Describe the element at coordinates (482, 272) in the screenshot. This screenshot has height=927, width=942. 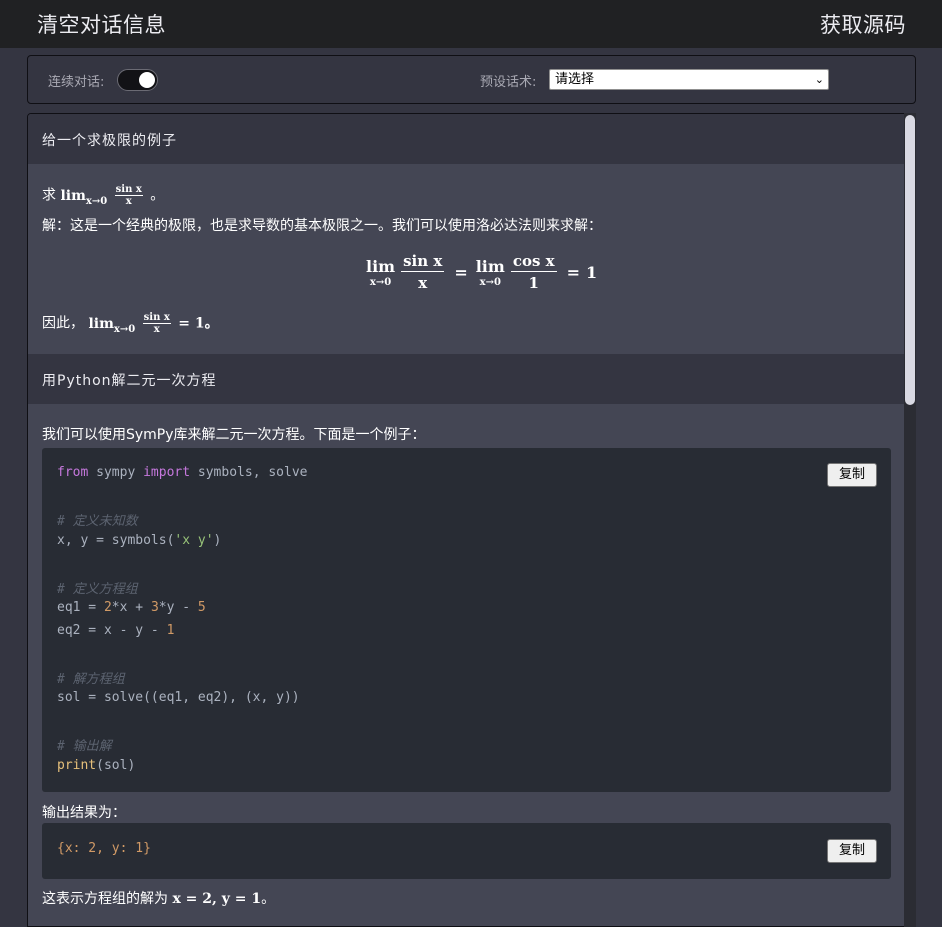
I see `display-equation: lim x→0 sin xx = lim x→0 cos x1 = 1` at that location.